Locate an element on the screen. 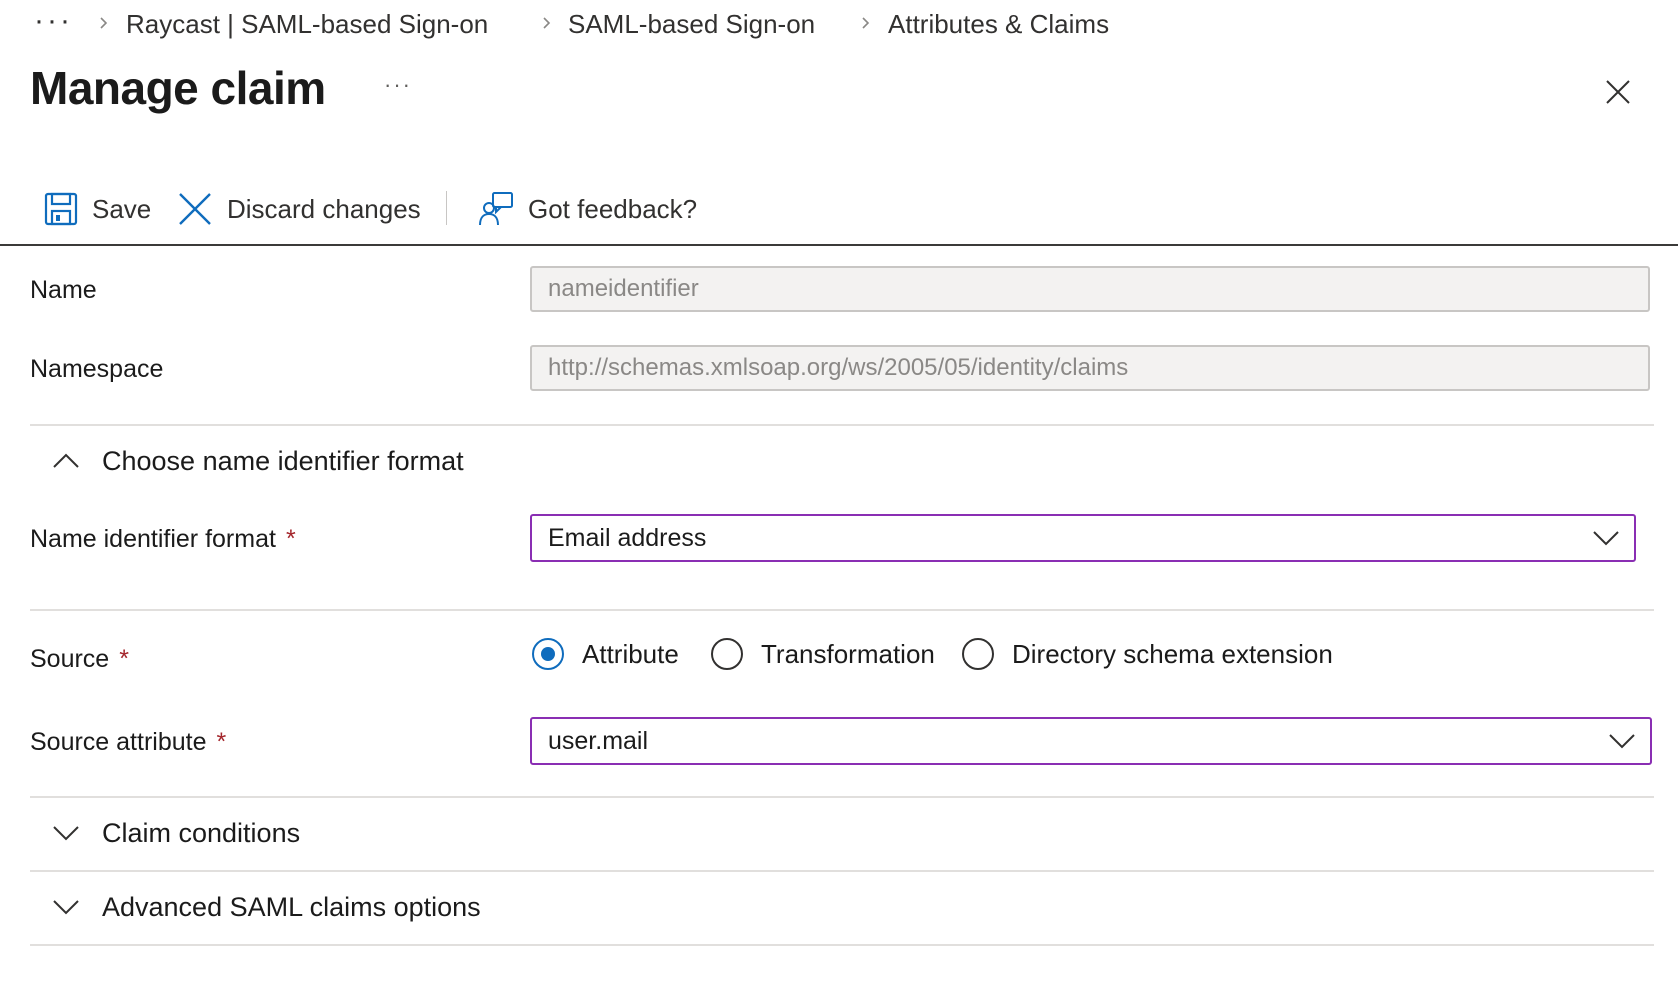  discard-changes-button: Discard changes is located at coordinates (299, 209).